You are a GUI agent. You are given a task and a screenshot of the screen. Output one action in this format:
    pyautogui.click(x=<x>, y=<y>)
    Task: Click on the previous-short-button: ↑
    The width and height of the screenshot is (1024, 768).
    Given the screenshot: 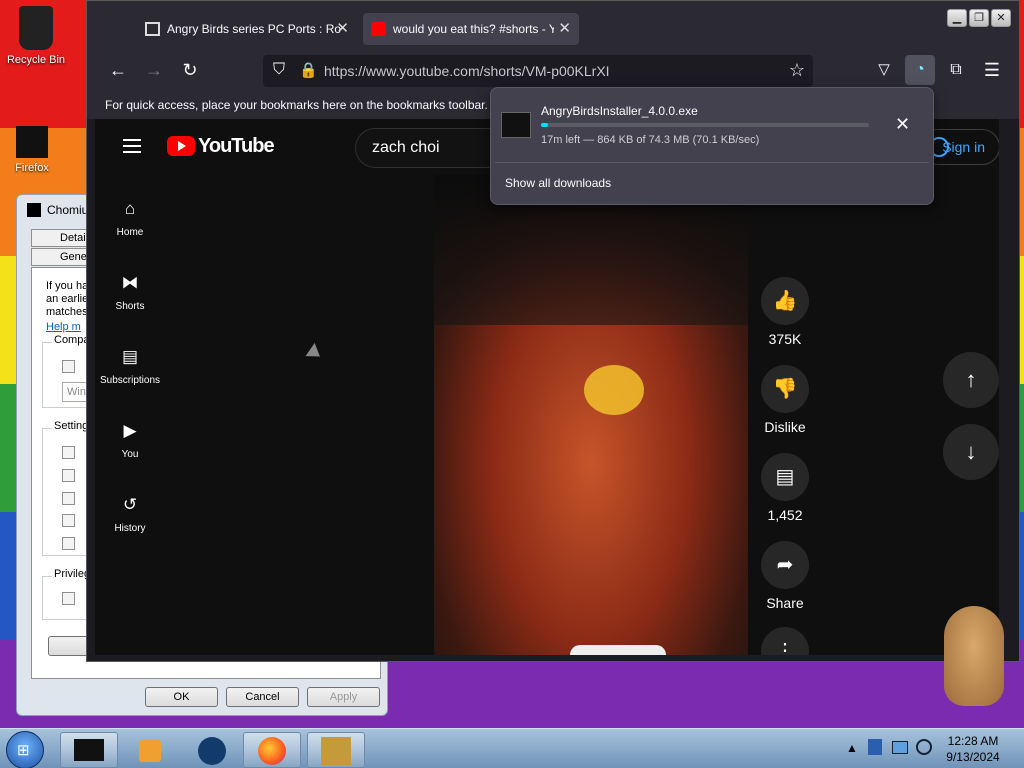 What is the action you would take?
    pyautogui.click(x=971, y=380)
    